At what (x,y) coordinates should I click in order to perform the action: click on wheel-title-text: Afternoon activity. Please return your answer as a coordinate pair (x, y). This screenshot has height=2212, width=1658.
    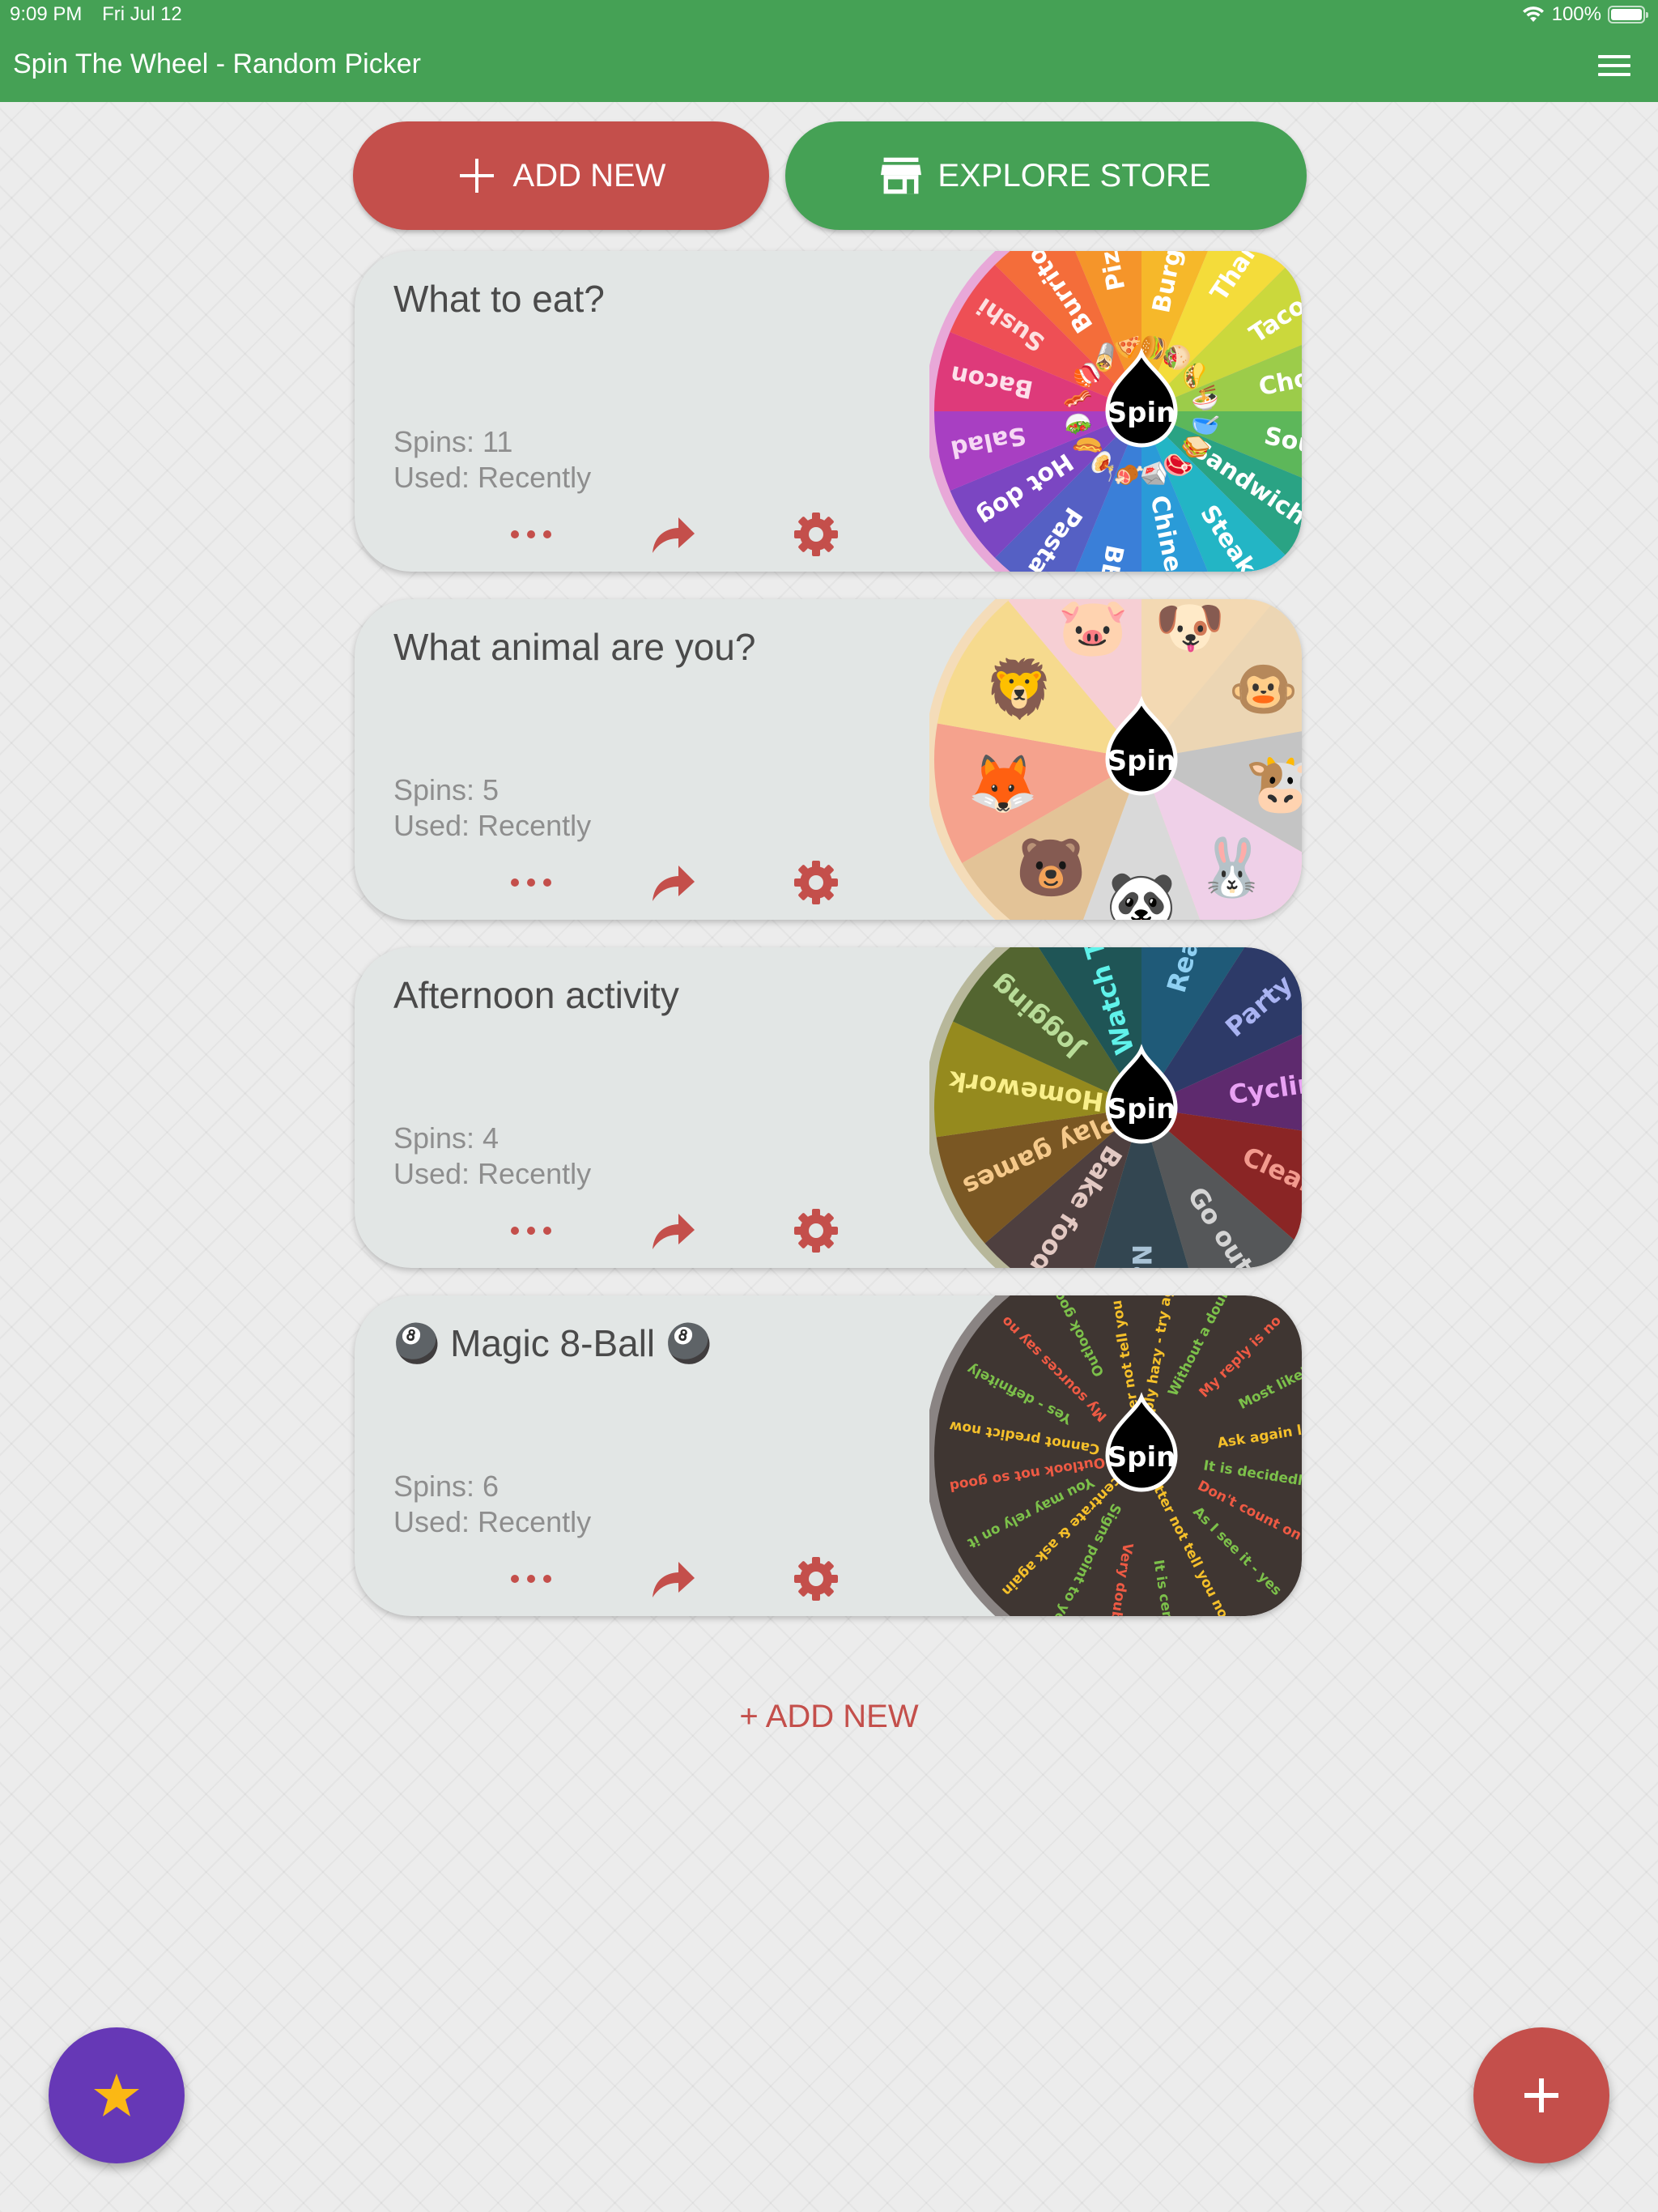
    Looking at the image, I should click on (536, 995).